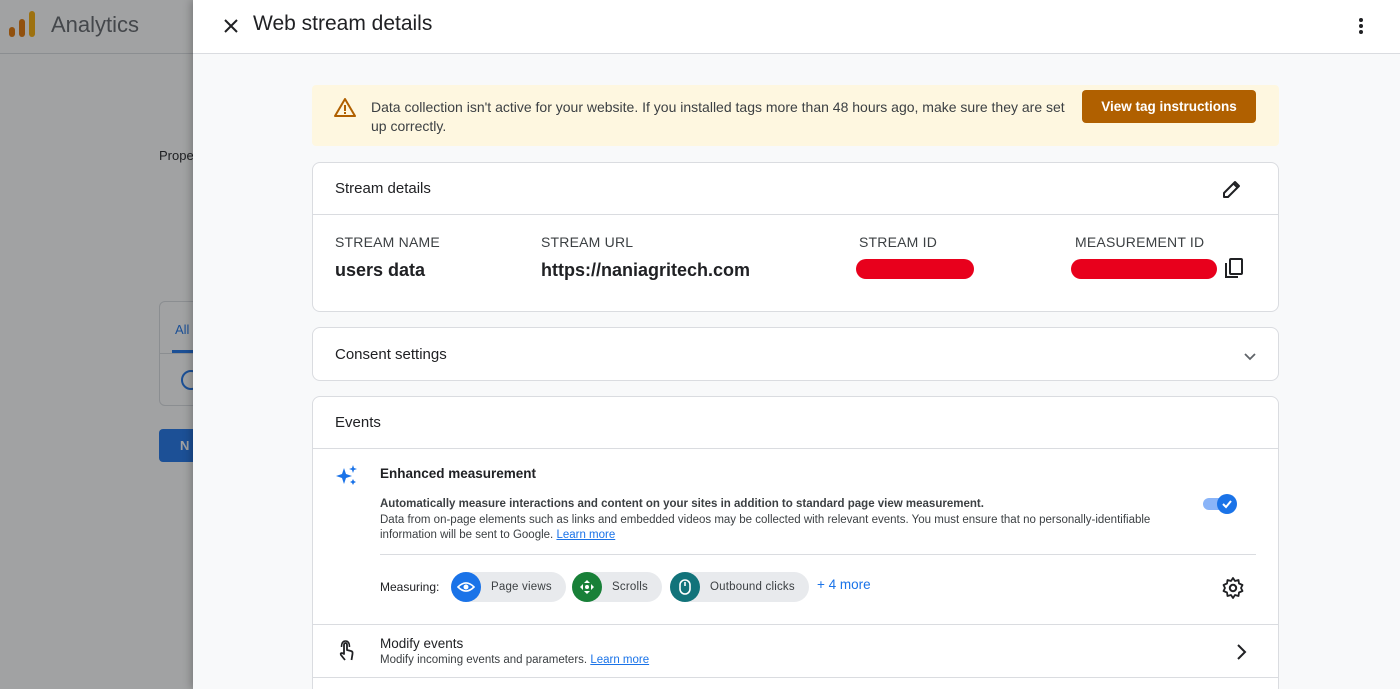 The height and width of the screenshot is (689, 1400). Describe the element at coordinates (345, 107) in the screenshot. I see `warning-icon` at that location.